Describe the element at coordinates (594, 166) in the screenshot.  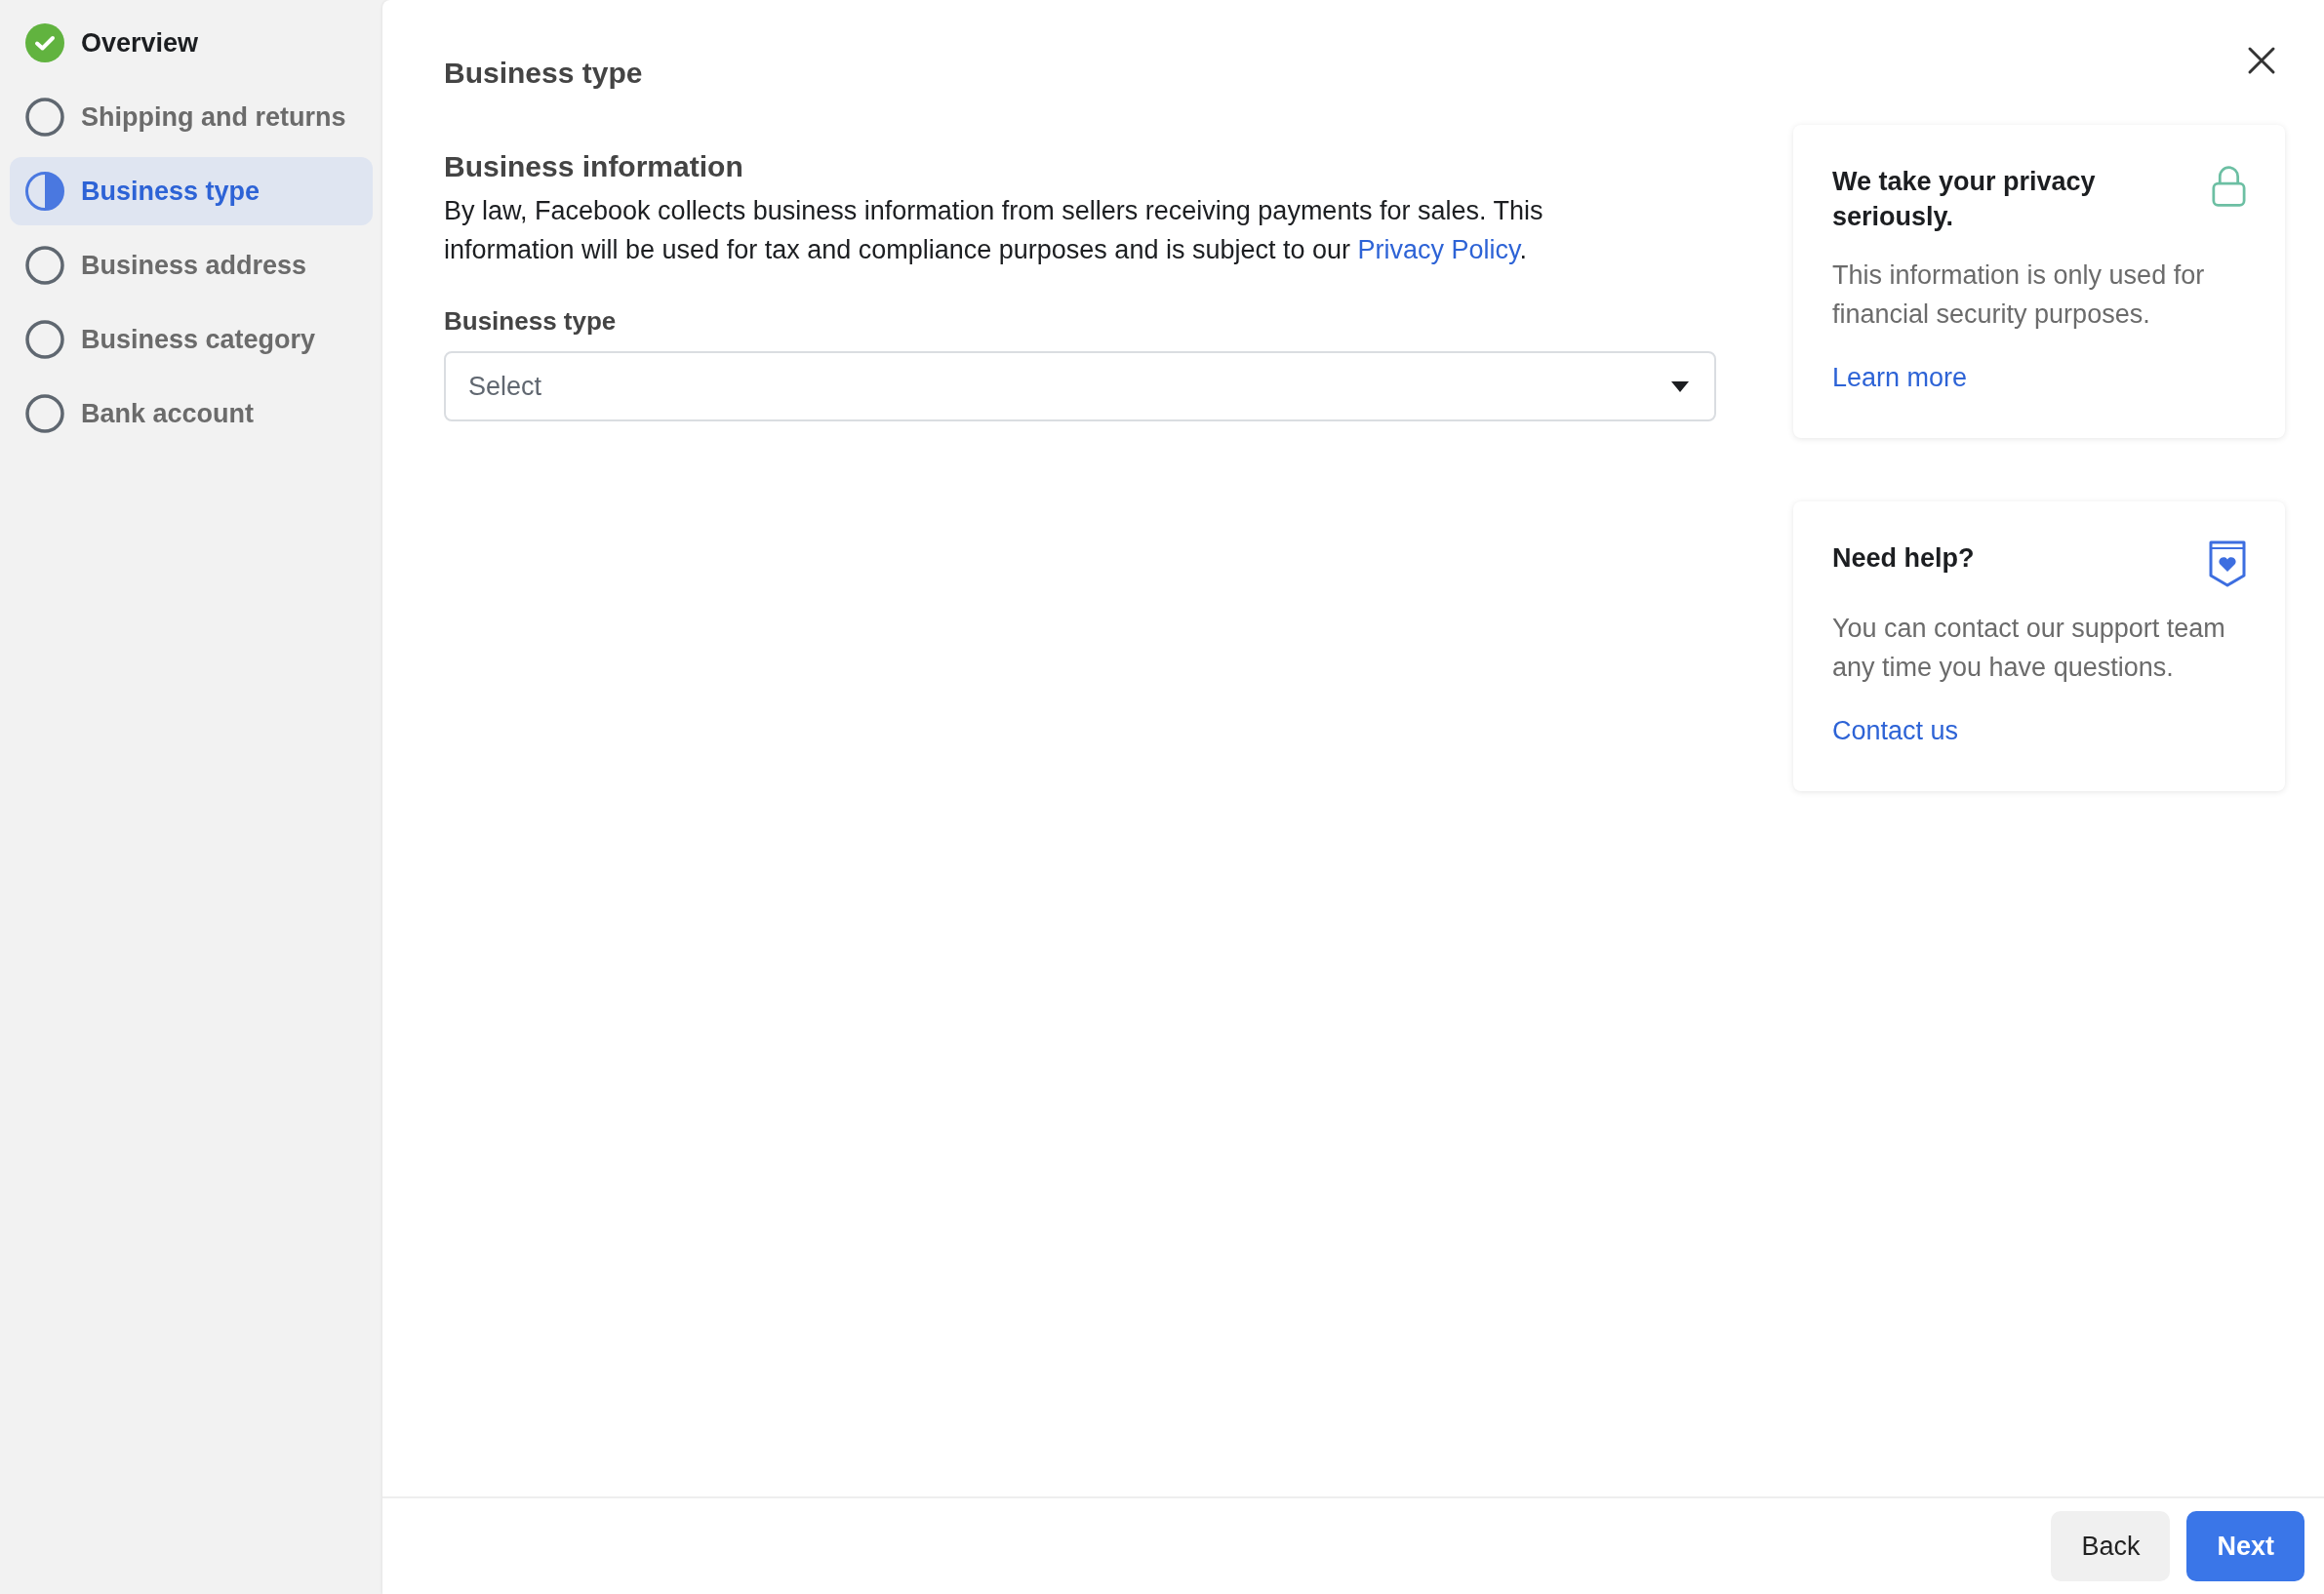
I see `section-heading: Business information` at that location.